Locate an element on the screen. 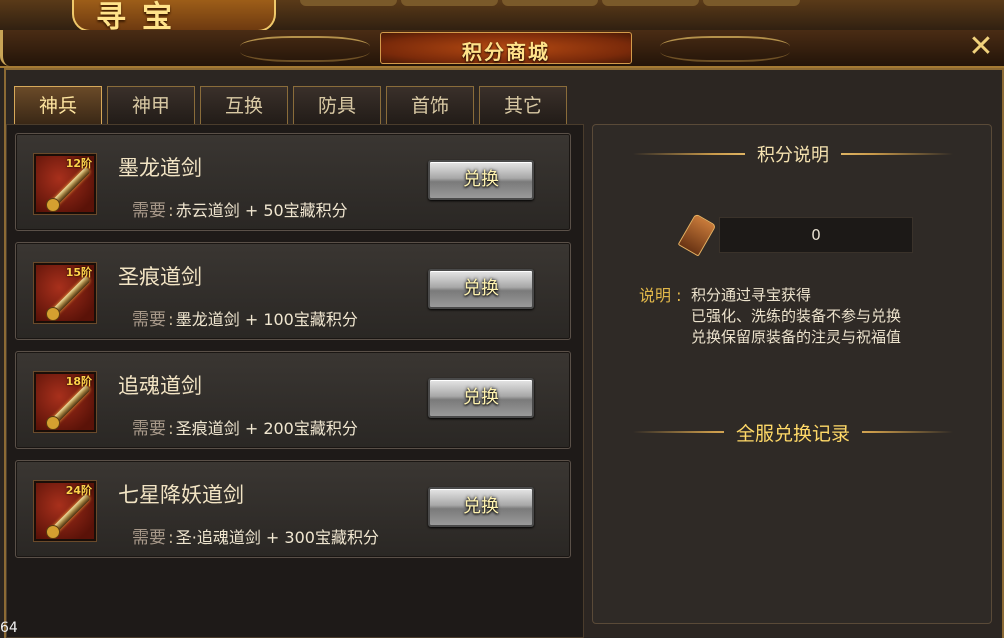 This screenshot has height=638, width=1004. sword-icon: 12阶 is located at coordinates (65, 184).